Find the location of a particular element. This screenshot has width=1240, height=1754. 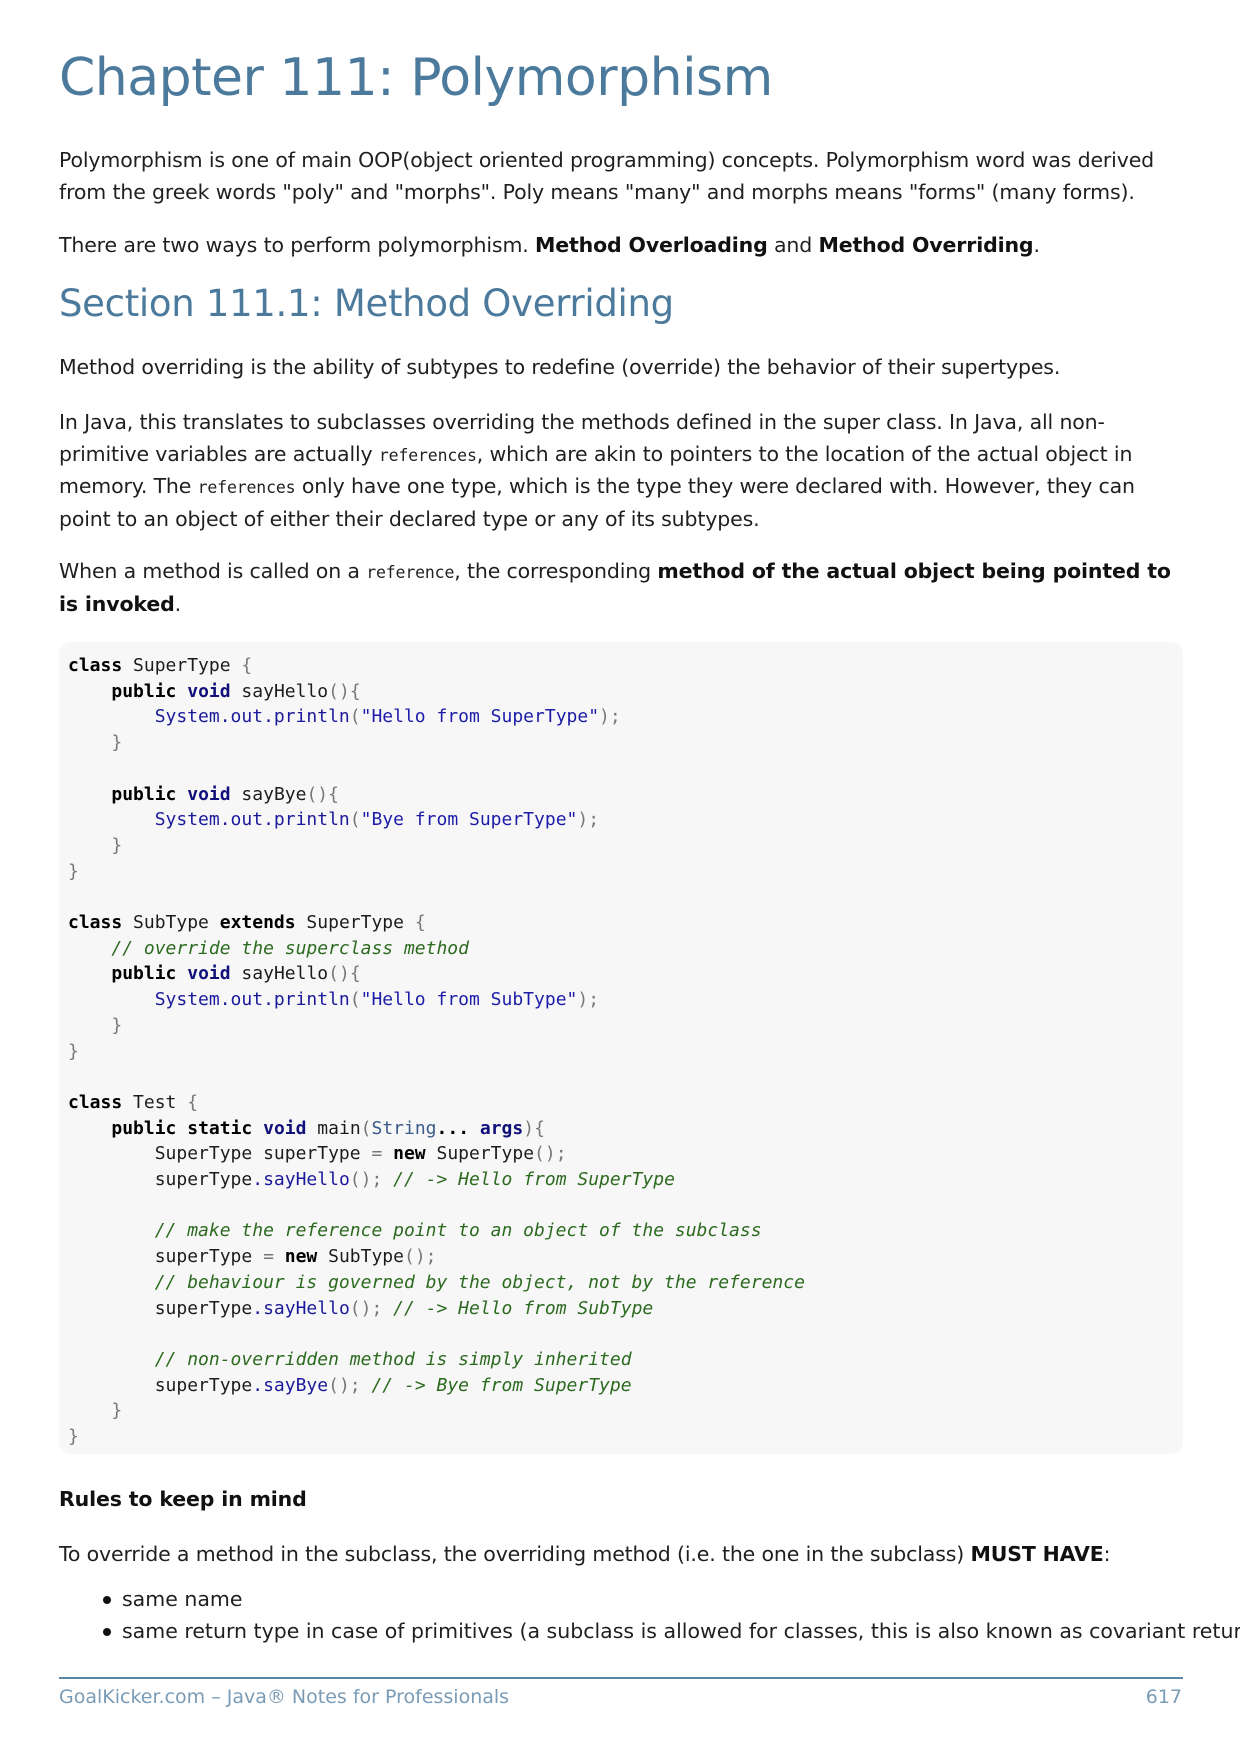

rules-heading: Rules to keep in mind is located at coordinates (621, 1500).